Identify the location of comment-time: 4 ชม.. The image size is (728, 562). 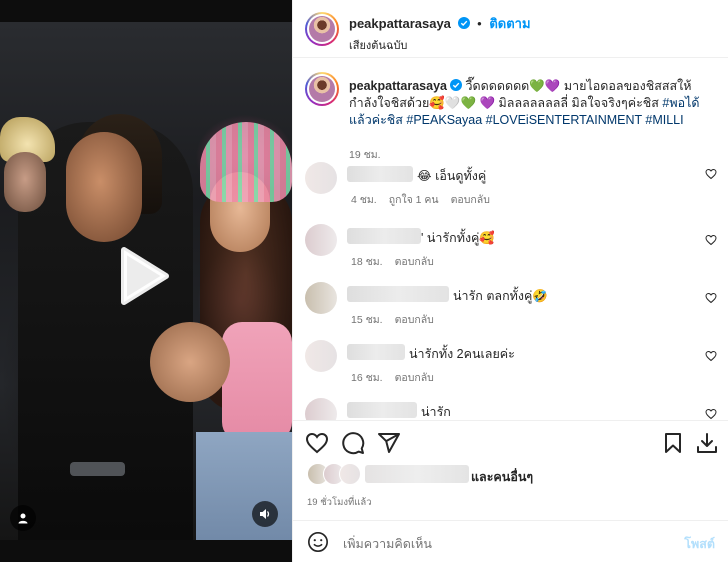
(364, 200).